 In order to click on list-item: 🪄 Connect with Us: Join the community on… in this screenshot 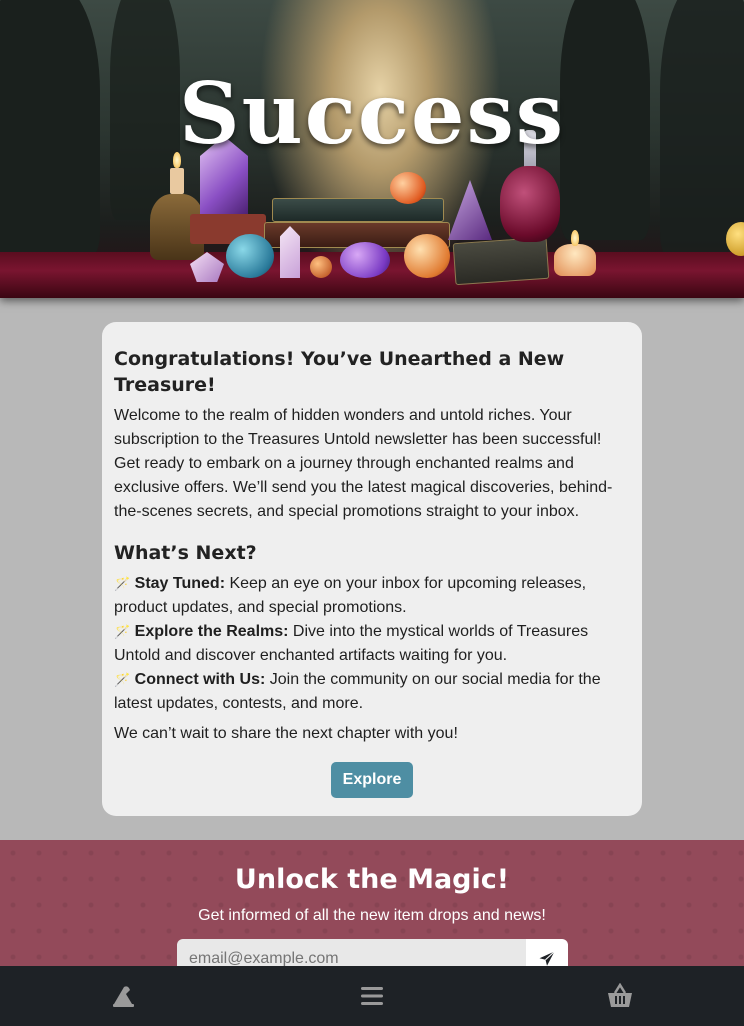, I will do `click(372, 692)`.